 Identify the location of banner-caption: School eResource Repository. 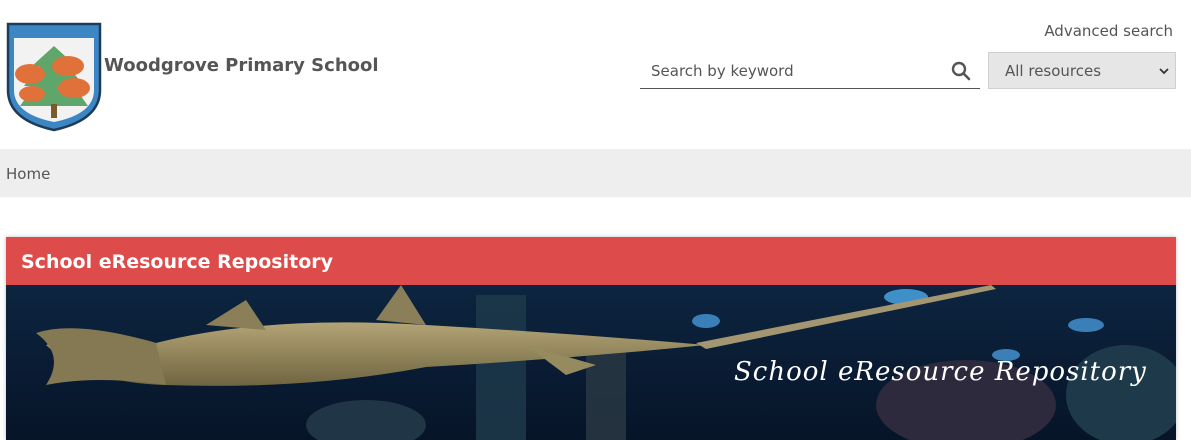
(940, 372).